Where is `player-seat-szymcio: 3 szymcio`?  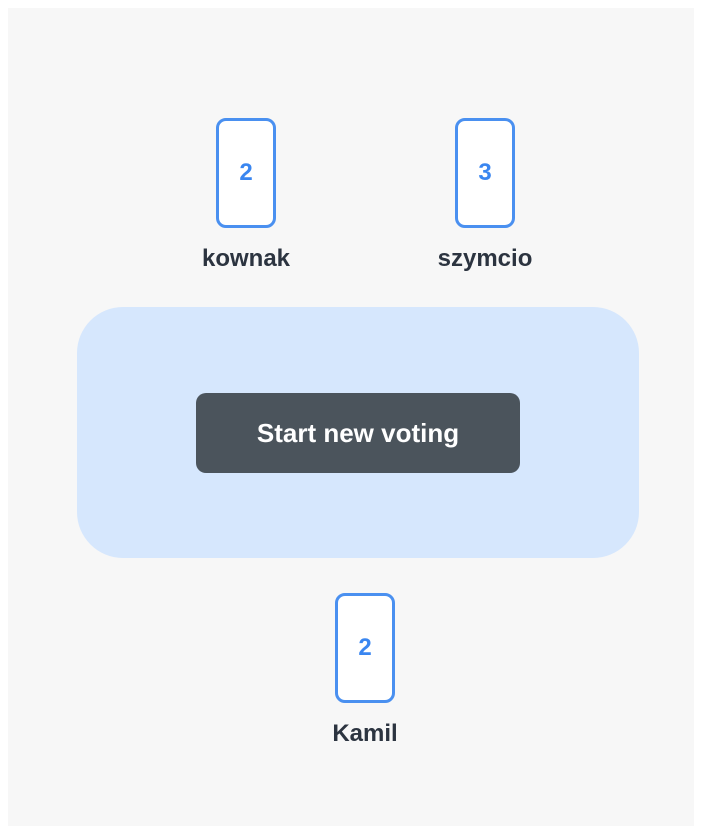 player-seat-szymcio: 3 szymcio is located at coordinates (485, 195).